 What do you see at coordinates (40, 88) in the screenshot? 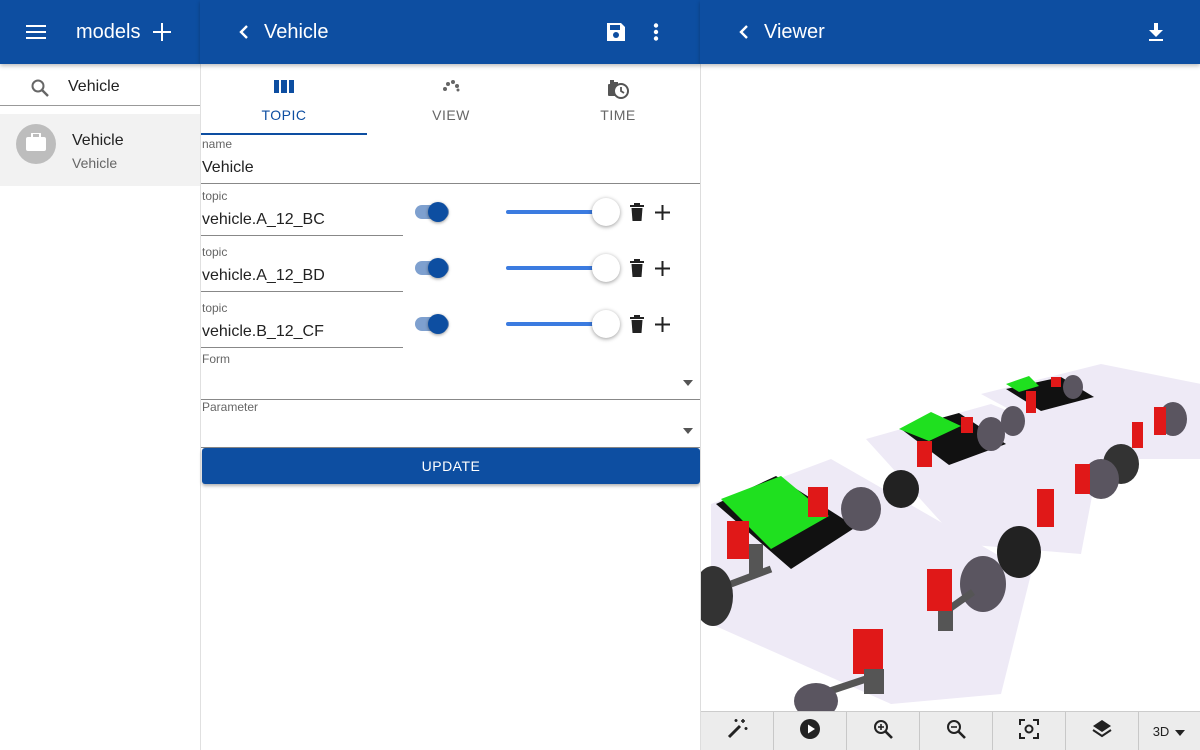
I see `search-icon` at bounding box center [40, 88].